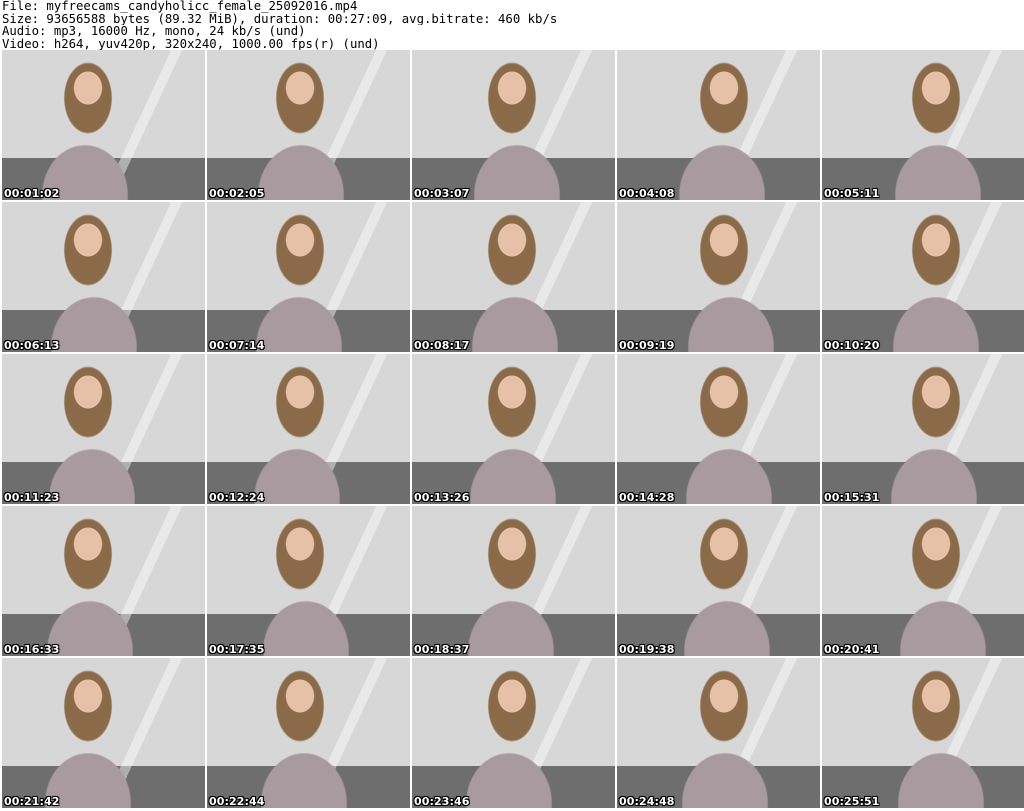 This screenshot has height=811, width=1024. I want to click on thumbnail-frame: 00:05:11, so click(923, 125).